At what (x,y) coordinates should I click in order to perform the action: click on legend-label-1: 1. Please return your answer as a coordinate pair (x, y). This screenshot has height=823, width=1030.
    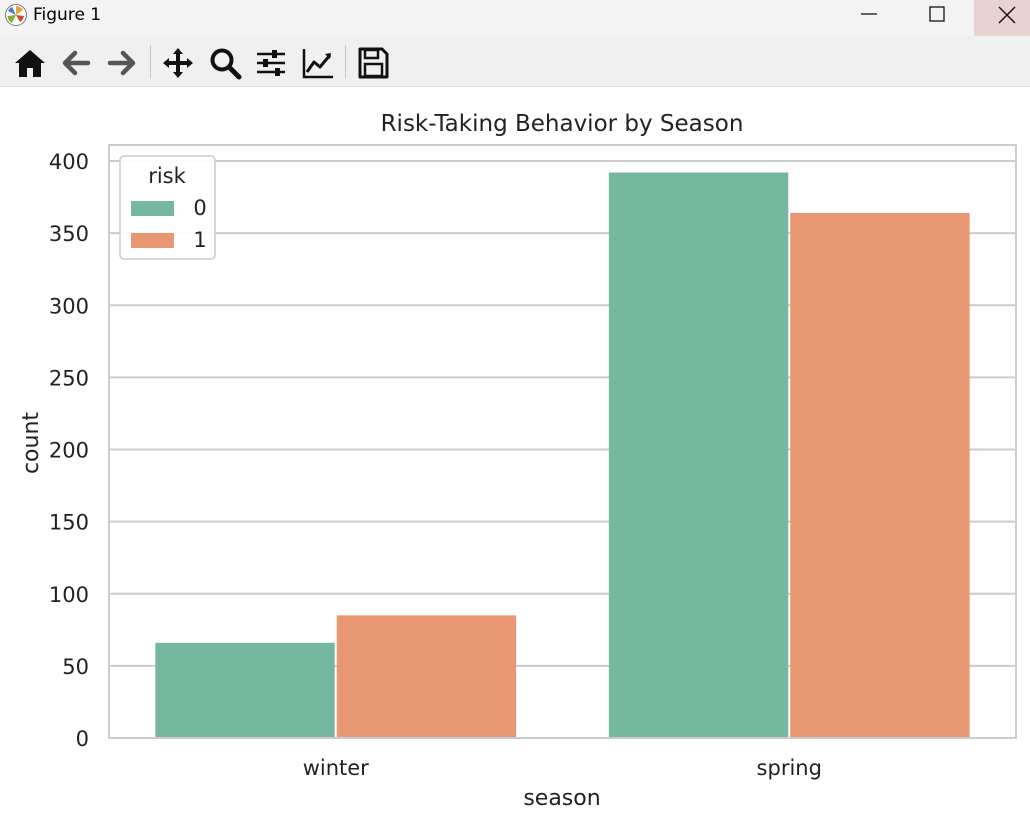
    Looking at the image, I should click on (199, 240).